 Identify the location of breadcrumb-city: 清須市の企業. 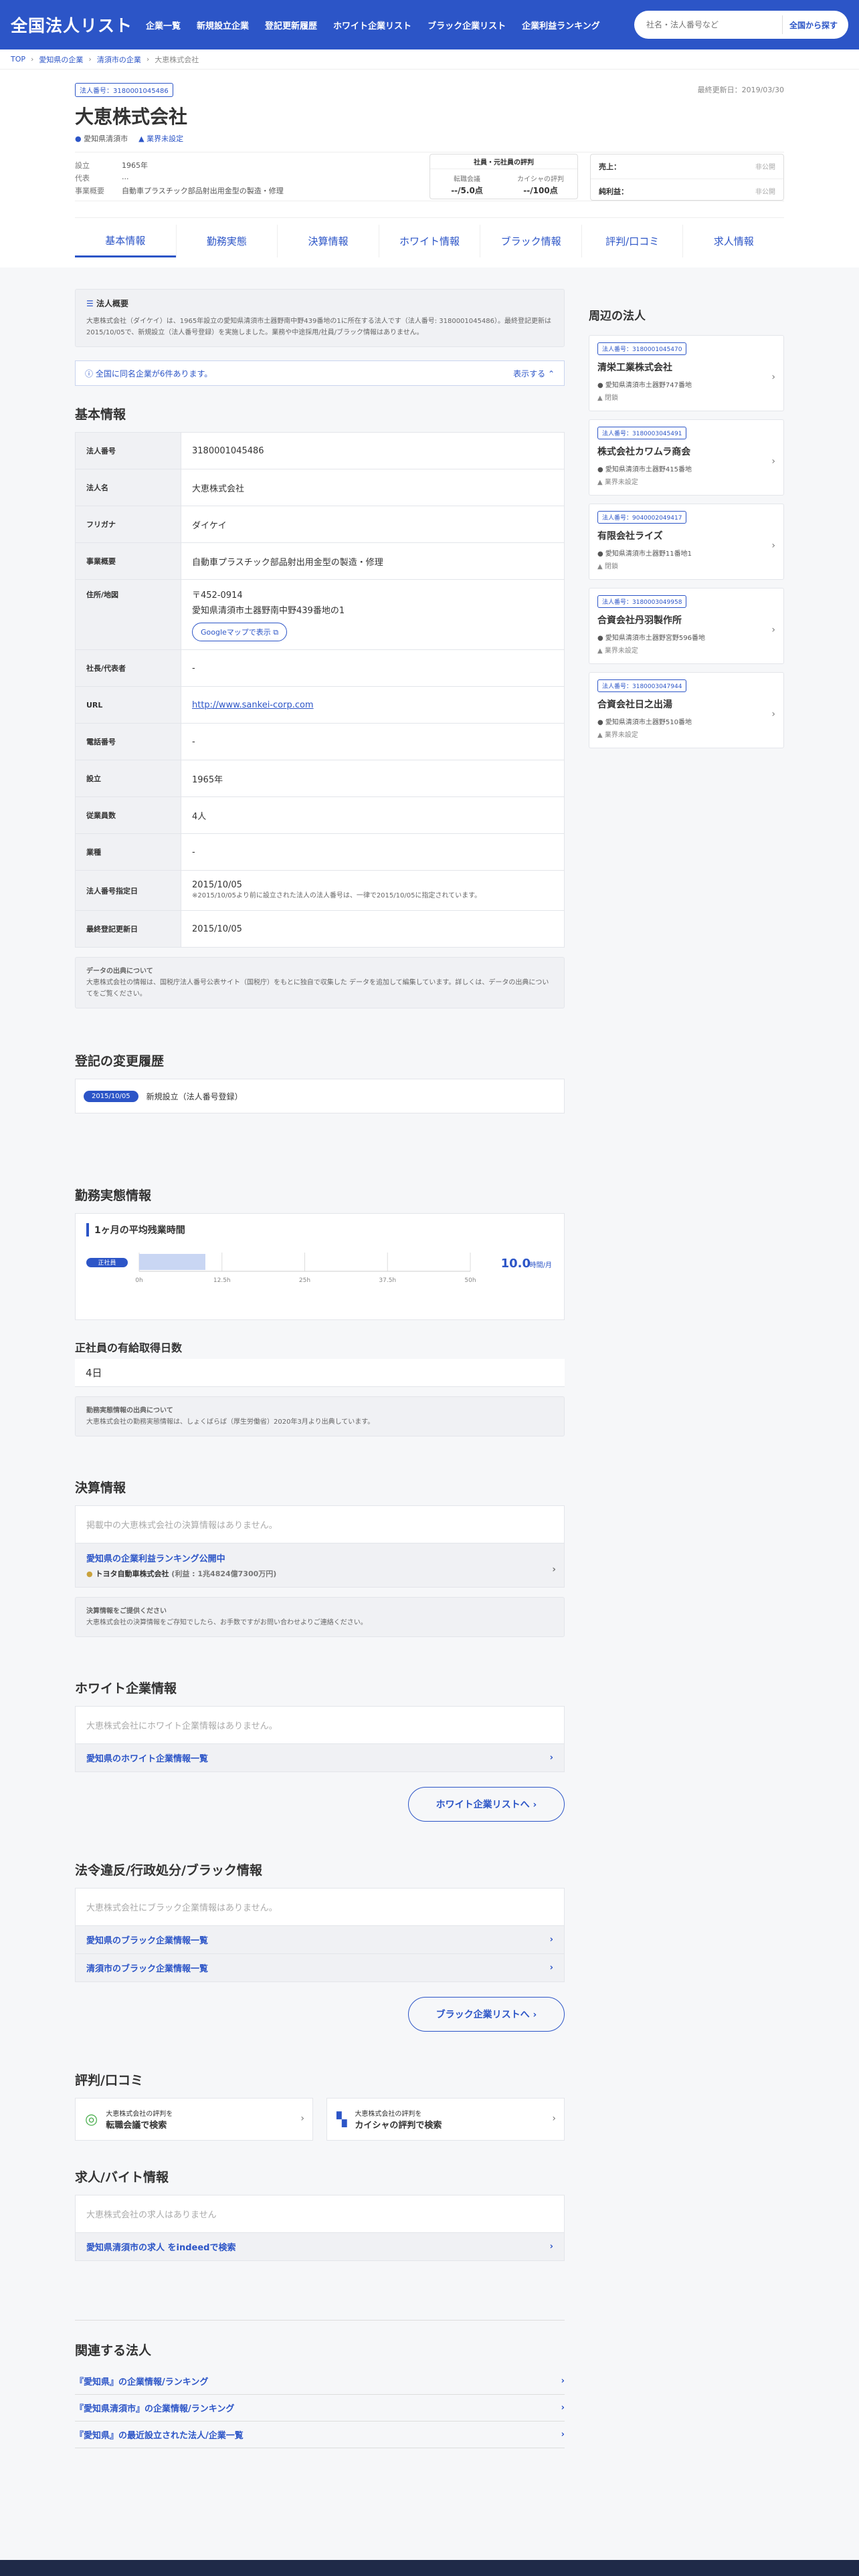
(119, 60).